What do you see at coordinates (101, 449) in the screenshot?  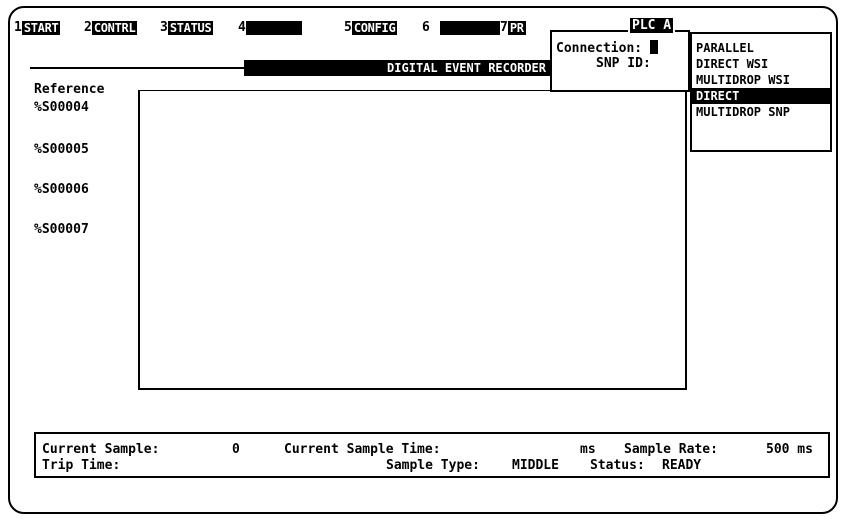 I see `current-sample-label: Current Sample:` at bounding box center [101, 449].